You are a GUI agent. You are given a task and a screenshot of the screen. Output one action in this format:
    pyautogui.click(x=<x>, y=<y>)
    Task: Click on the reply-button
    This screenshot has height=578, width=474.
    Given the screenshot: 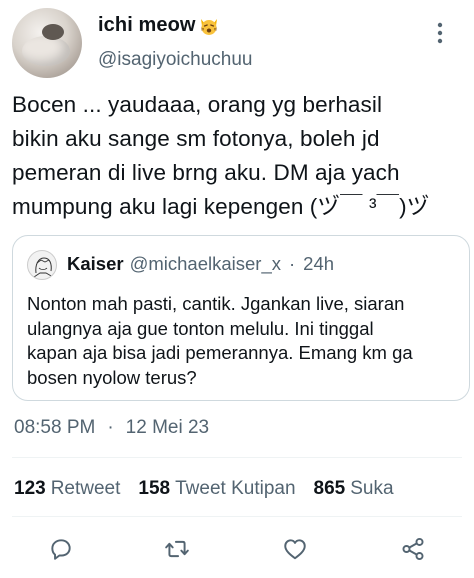 What is the action you would take?
    pyautogui.click(x=61, y=549)
    